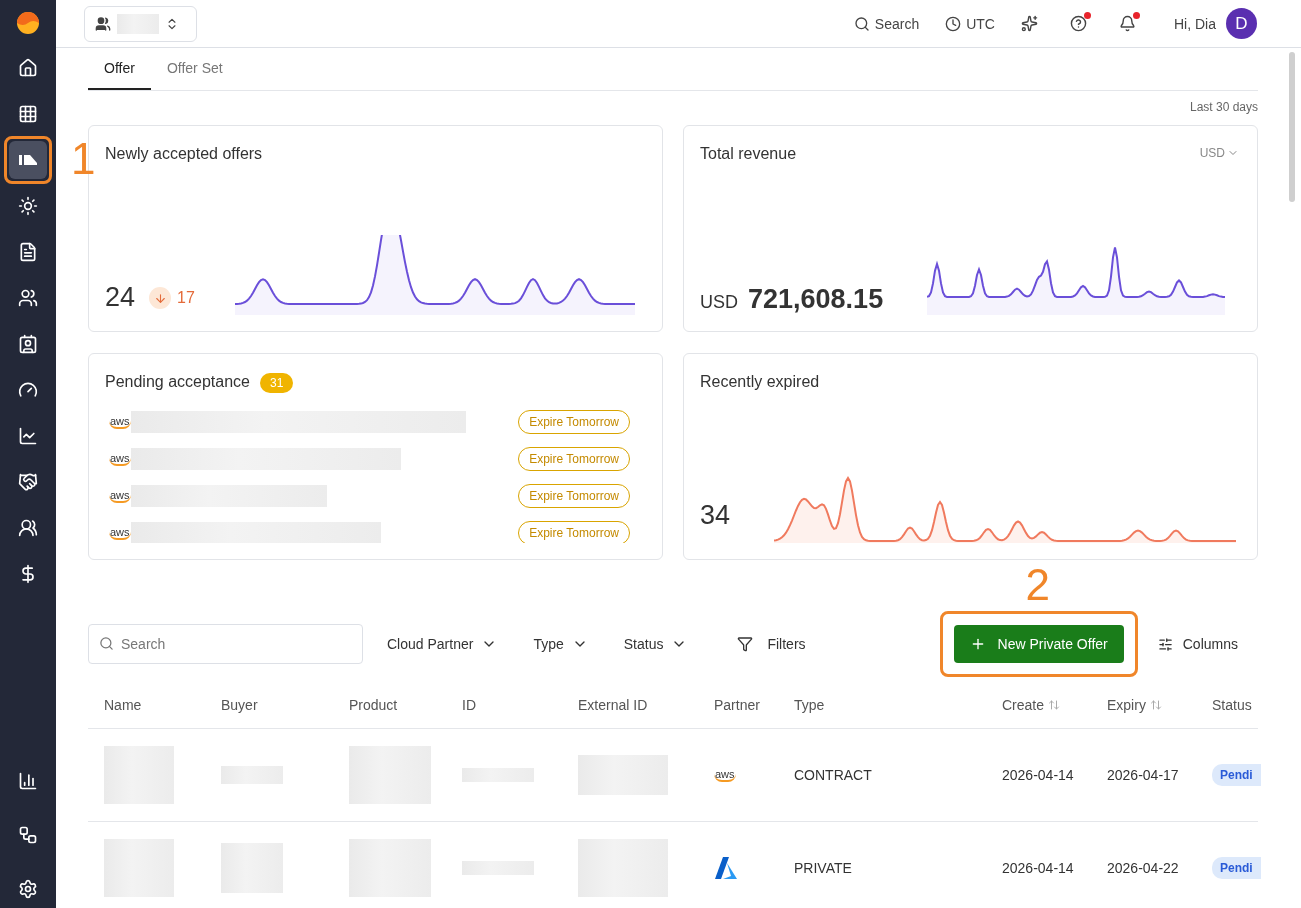 The height and width of the screenshot is (908, 1301). Describe the element at coordinates (886, 23) in the screenshot. I see `search-button: Search` at that location.